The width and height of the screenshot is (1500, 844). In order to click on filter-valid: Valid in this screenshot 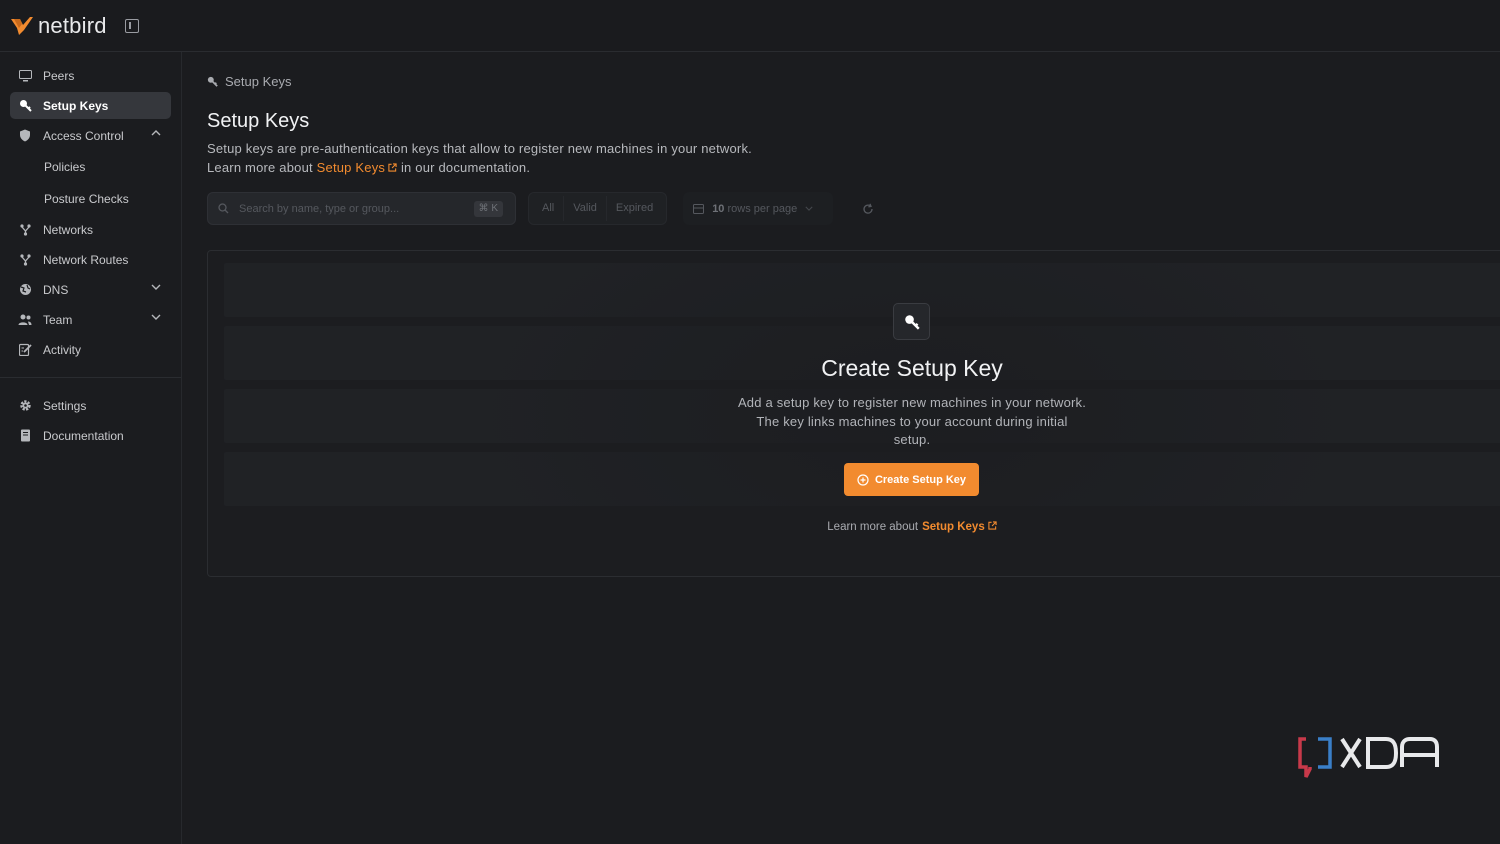, I will do `click(585, 208)`.